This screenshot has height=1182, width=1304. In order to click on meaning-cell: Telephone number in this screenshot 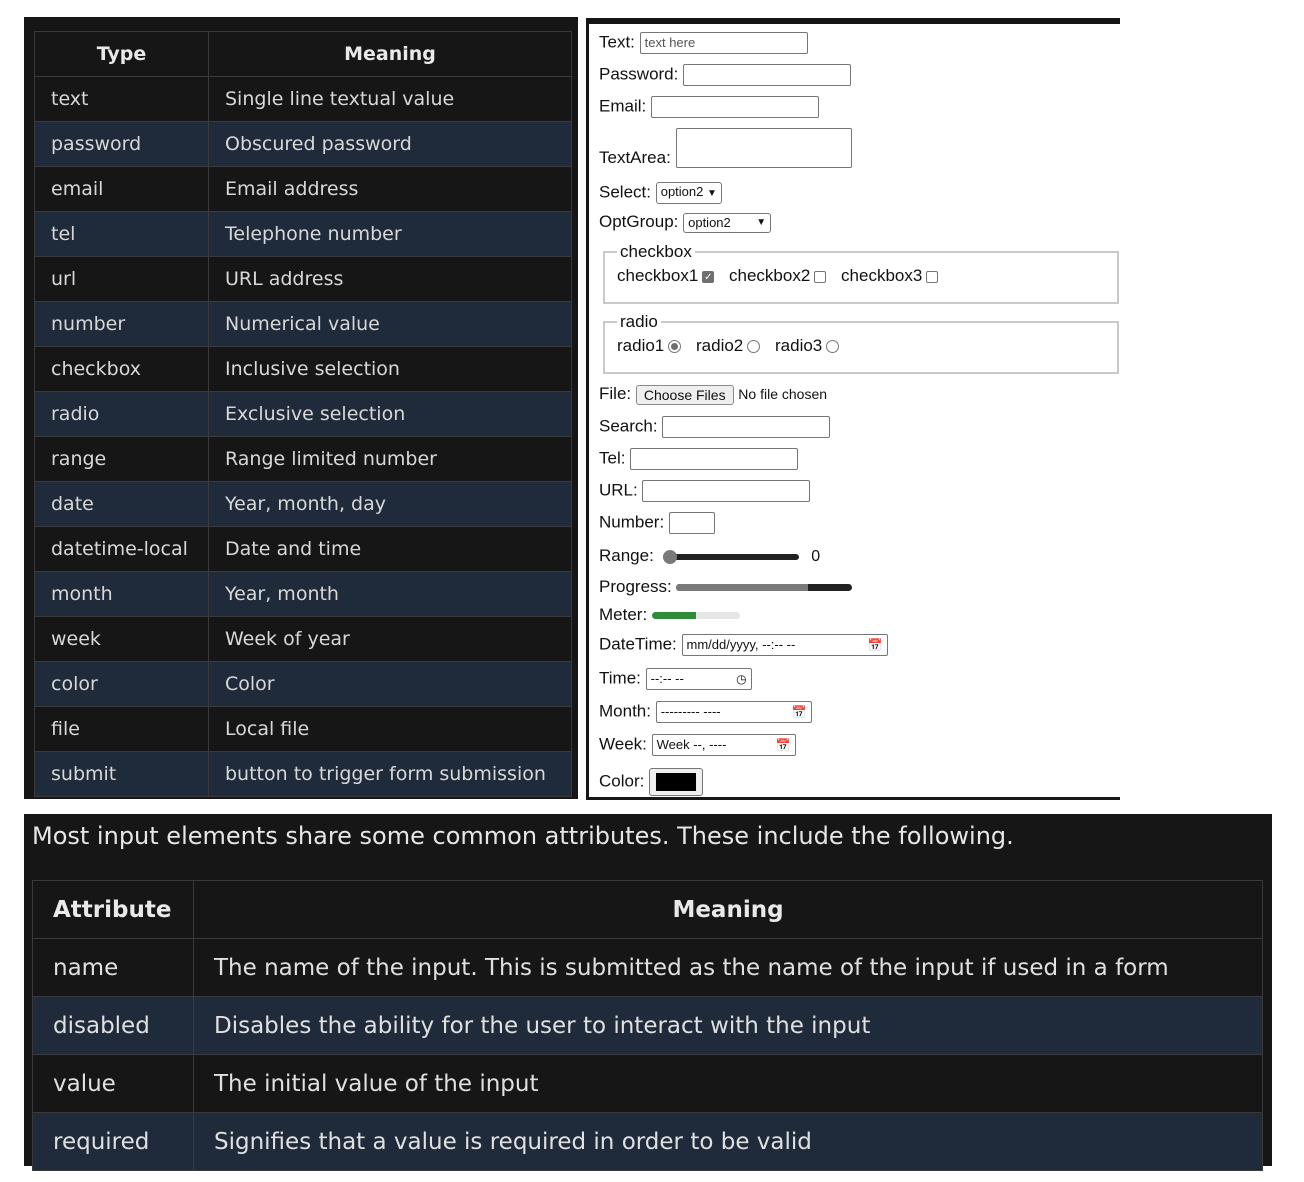, I will do `click(390, 234)`.